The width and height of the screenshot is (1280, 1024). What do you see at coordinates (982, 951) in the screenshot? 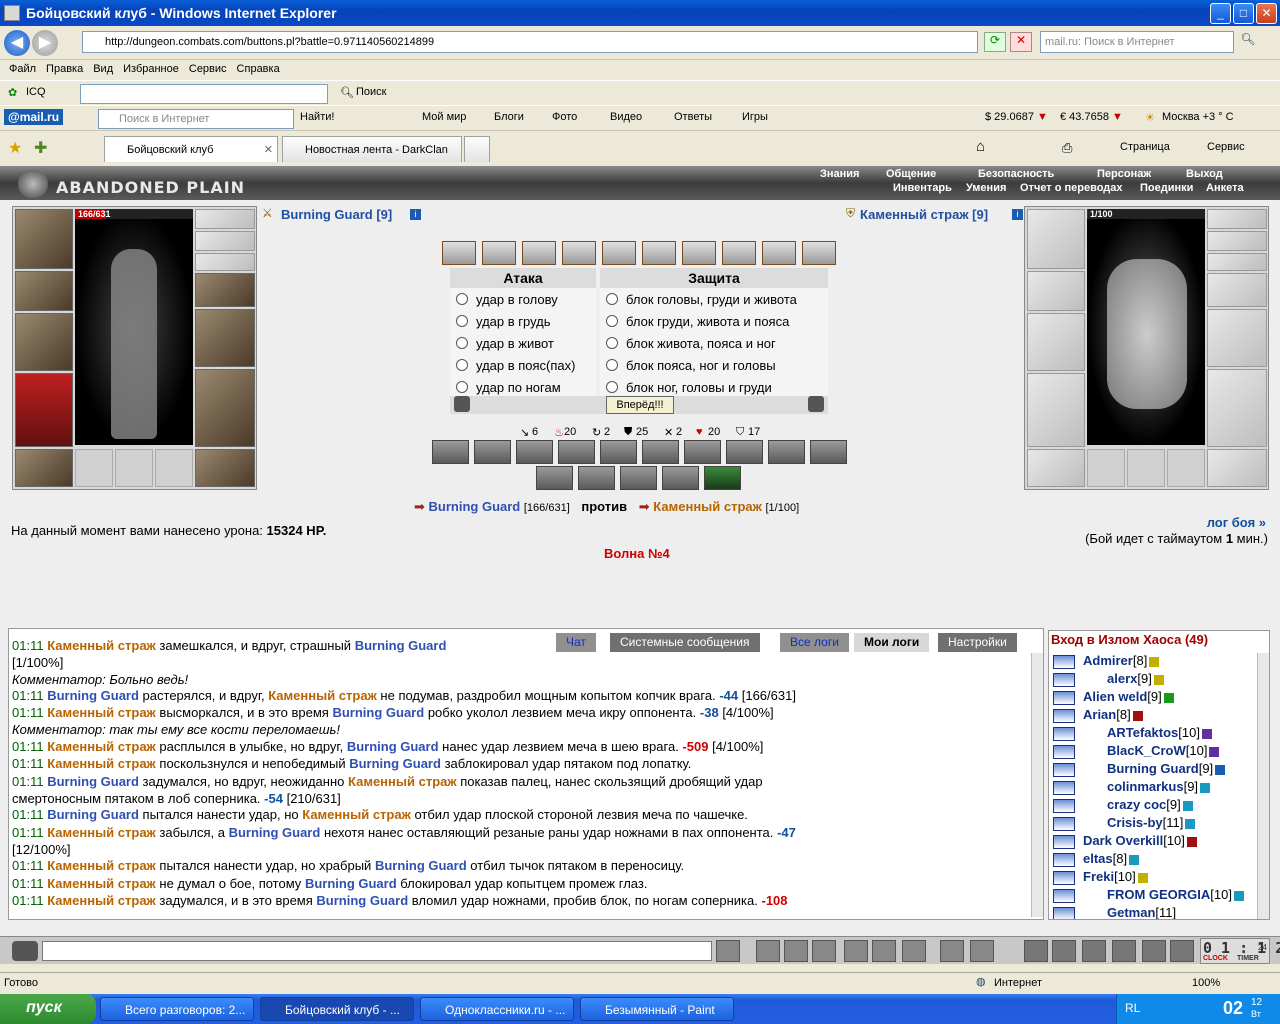
I see `settings-icon` at bounding box center [982, 951].